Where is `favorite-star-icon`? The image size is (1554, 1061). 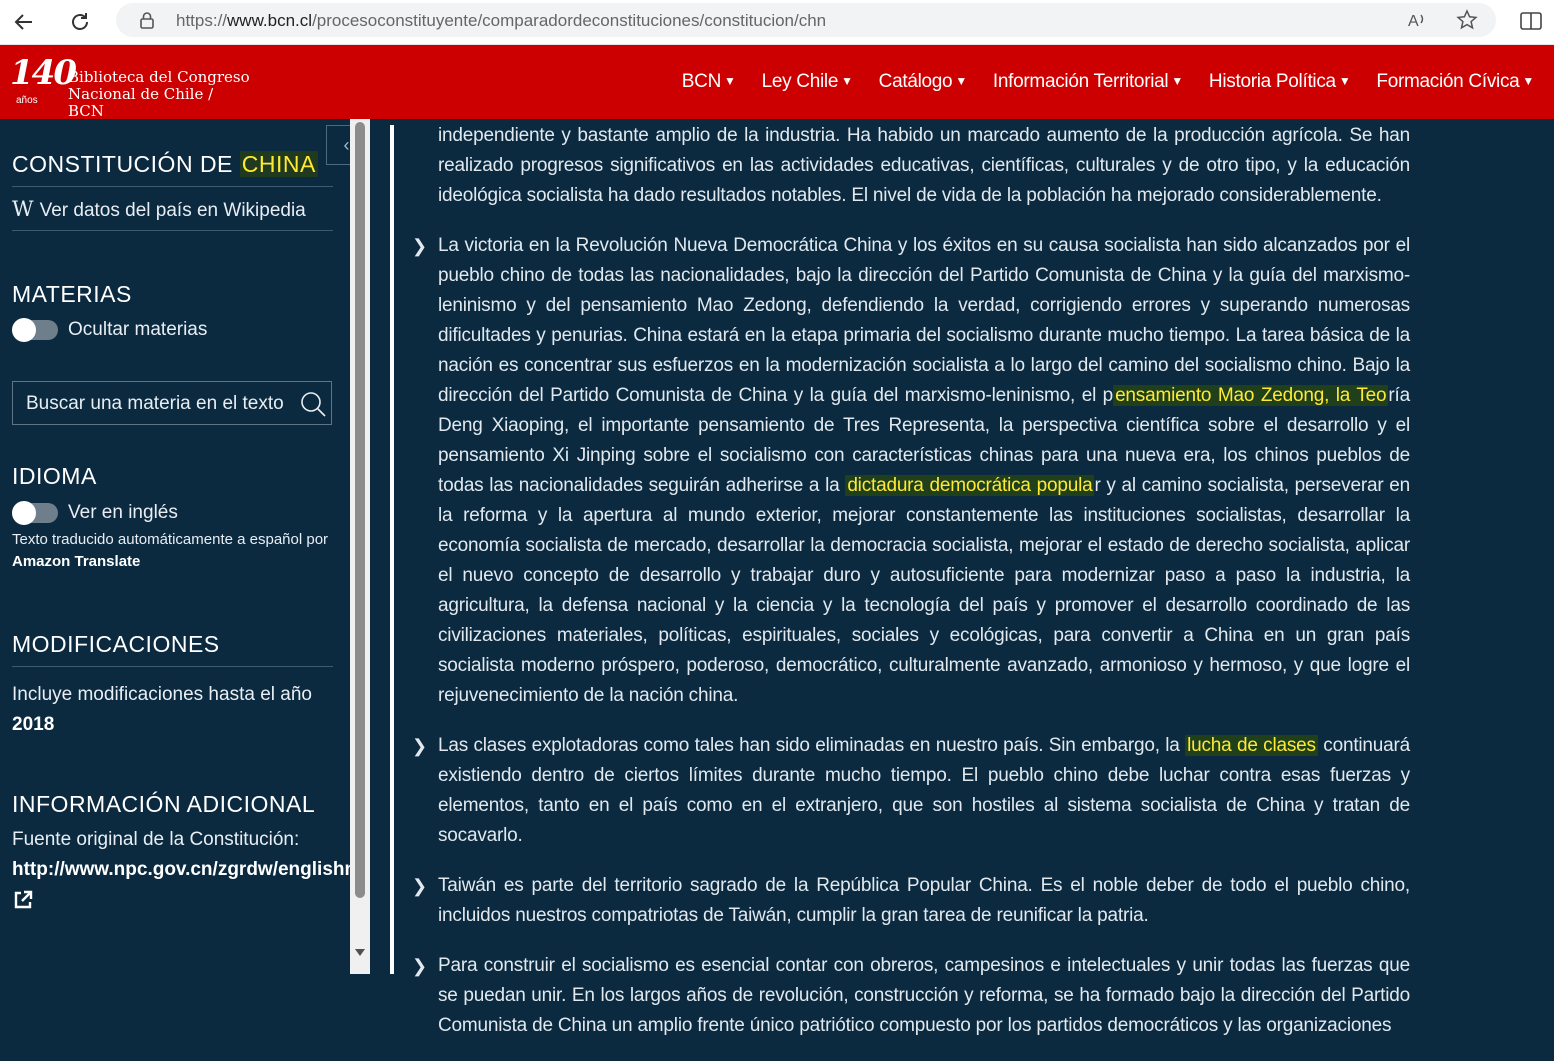
favorite-star-icon is located at coordinates (1467, 20).